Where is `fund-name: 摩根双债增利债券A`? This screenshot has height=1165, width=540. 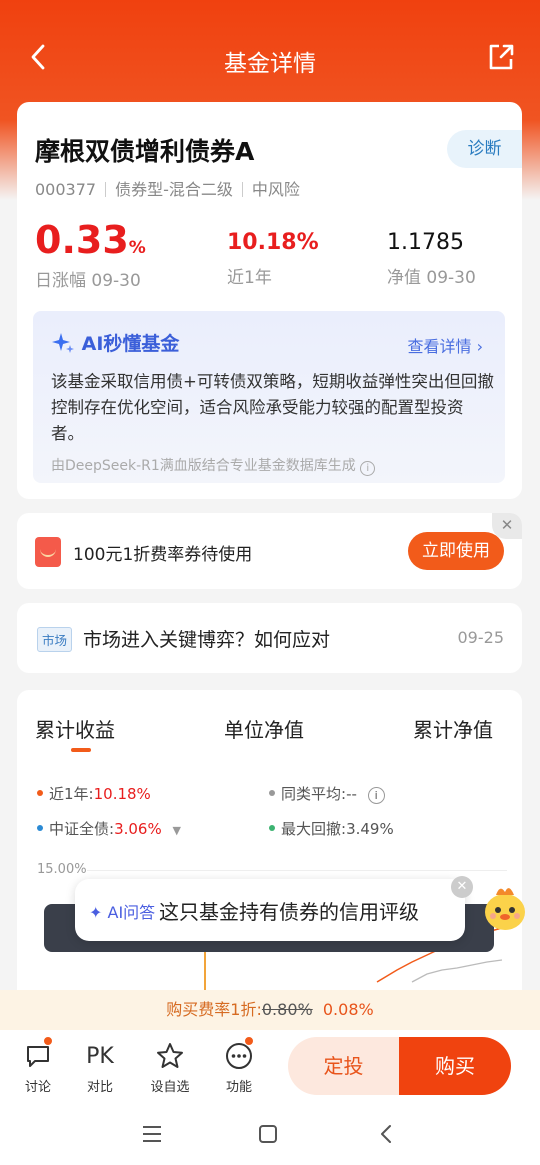
fund-name: 摩根双债增利债券A is located at coordinates (145, 151).